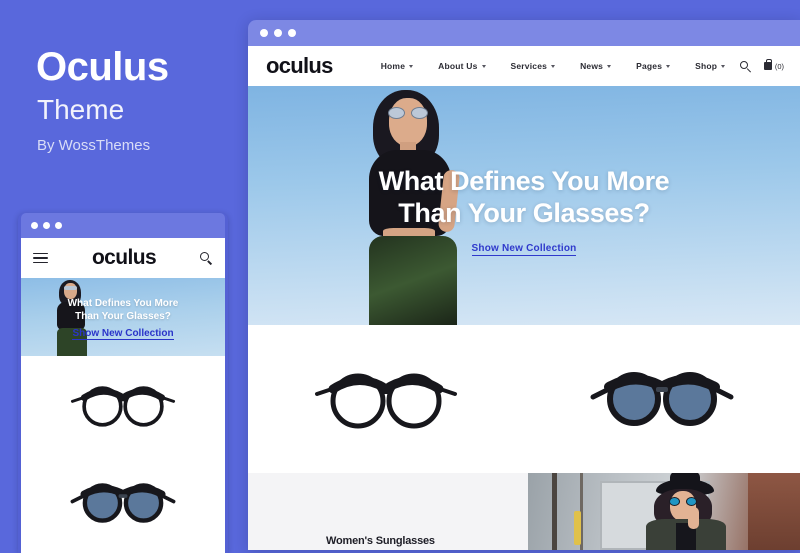 This screenshot has width=800, height=553. Describe the element at coordinates (524, 33) in the screenshot. I see `desktop-window-titlebar` at that location.